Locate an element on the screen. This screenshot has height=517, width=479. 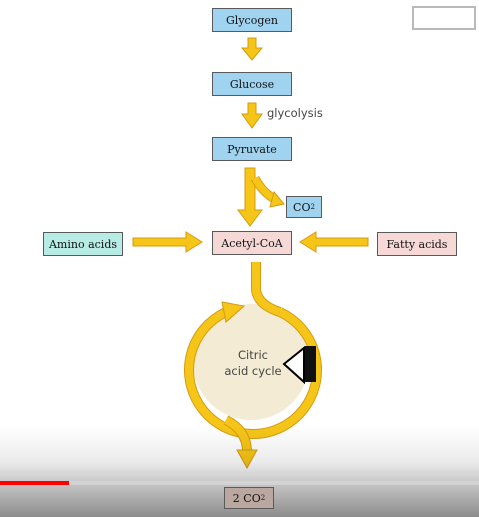
out-co2-node: 2 CO 2 is located at coordinates (249, 498).